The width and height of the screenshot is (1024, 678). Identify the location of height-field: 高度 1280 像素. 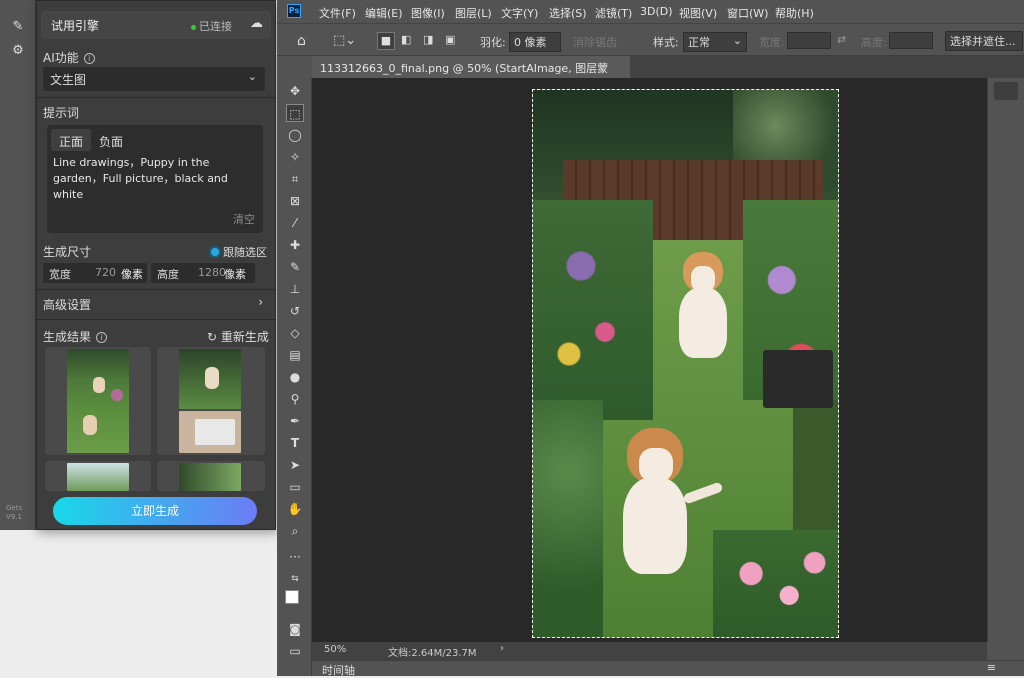
(203, 273).